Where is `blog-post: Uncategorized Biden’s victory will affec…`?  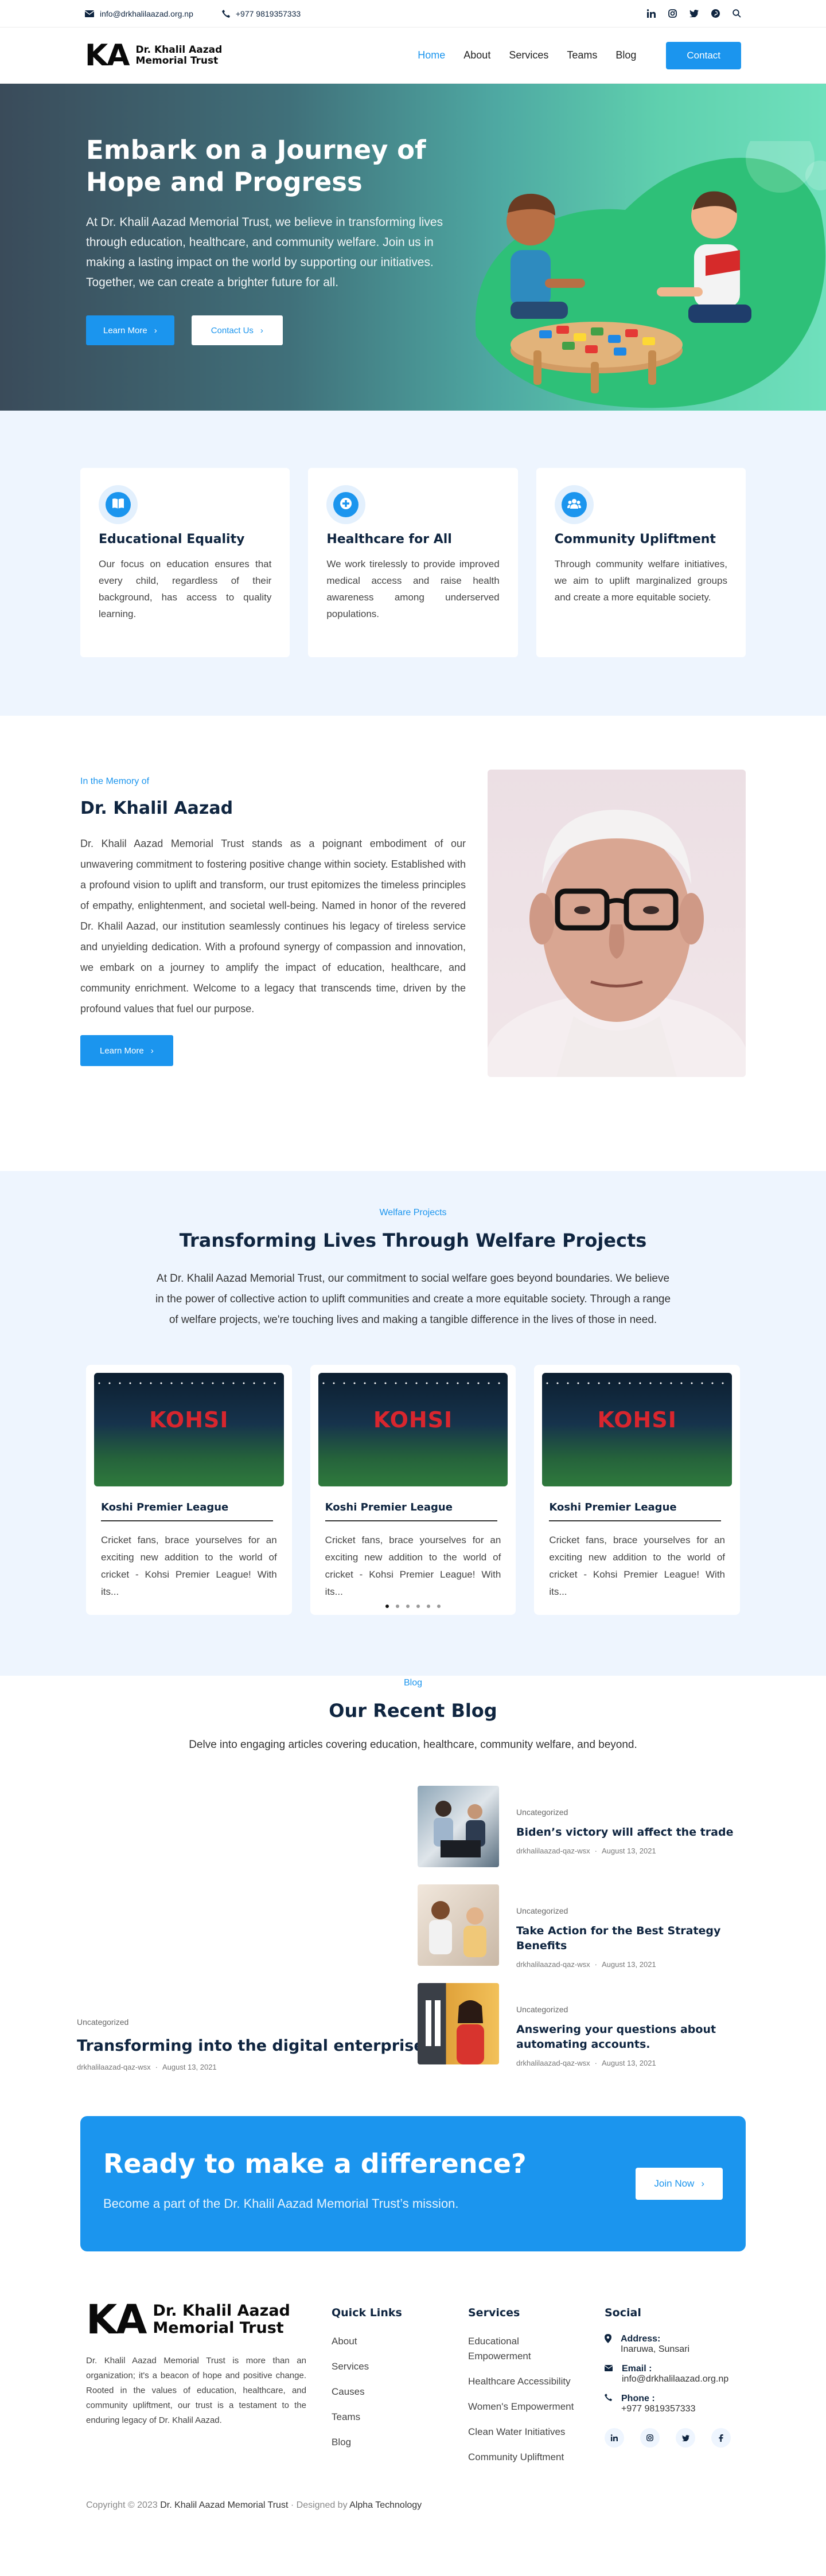
blog-post: Uncategorized Biden’s victory will affec… is located at coordinates (578, 1835).